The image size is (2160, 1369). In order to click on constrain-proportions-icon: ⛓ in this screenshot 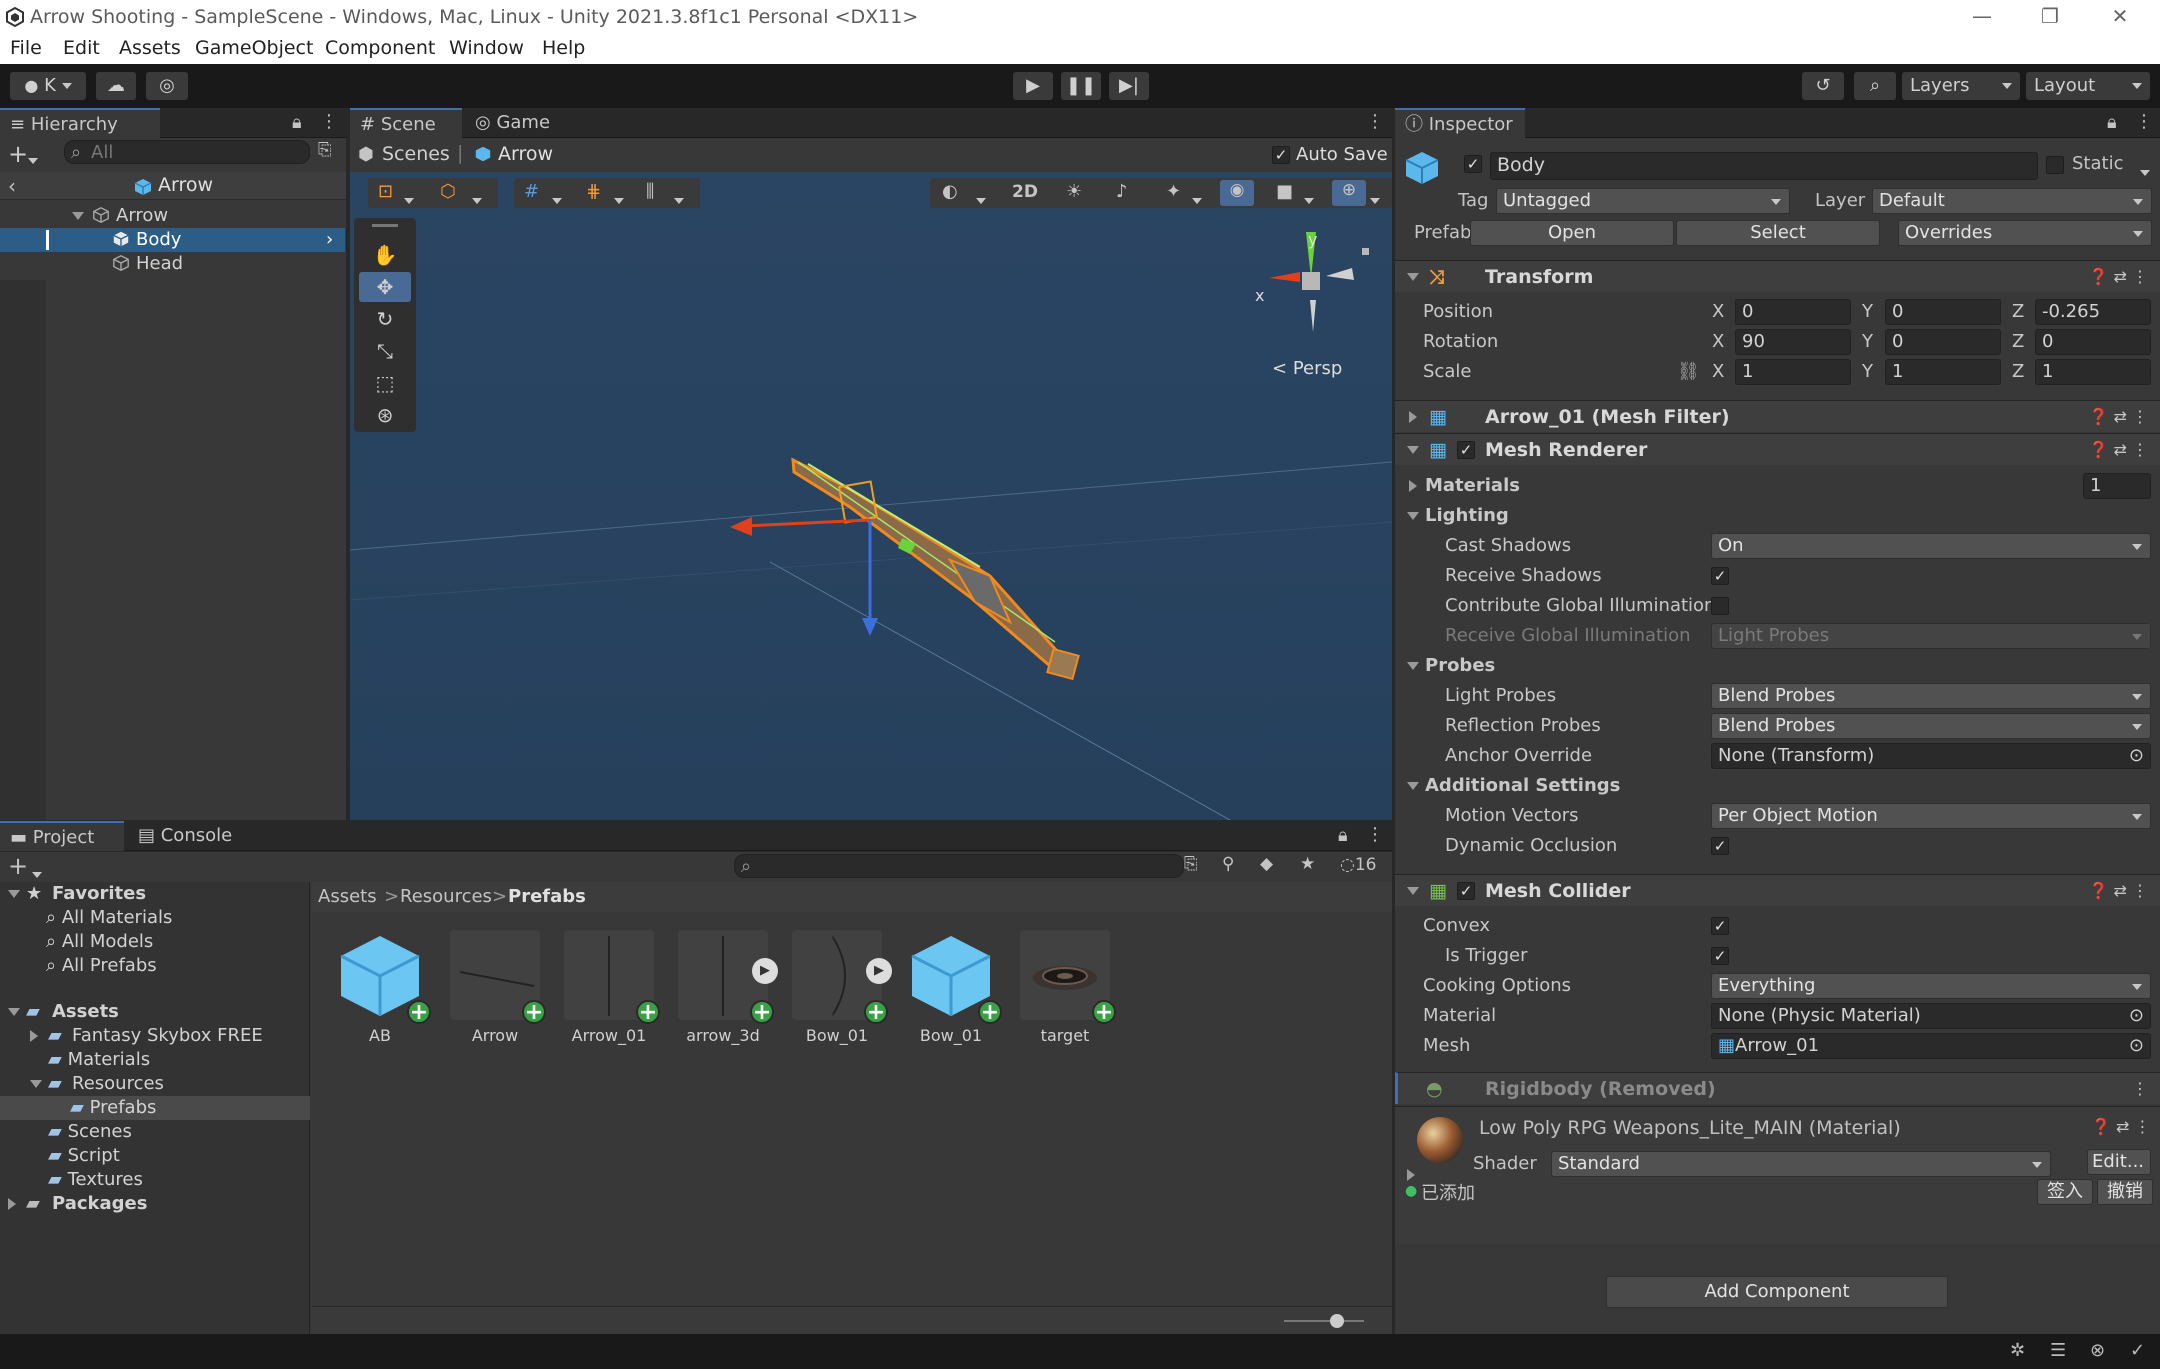, I will do `click(1688, 372)`.